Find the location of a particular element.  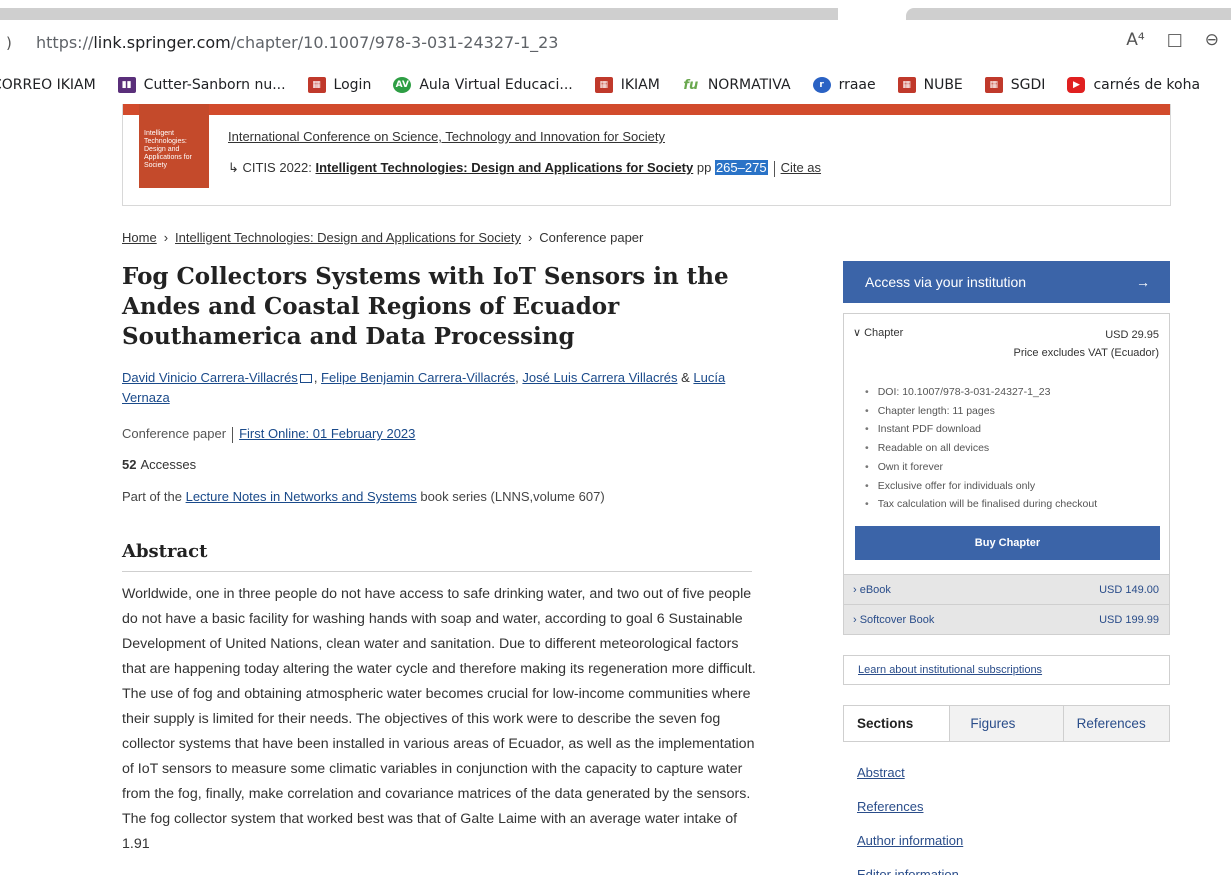

tab-sections: Sections is located at coordinates (897, 723).